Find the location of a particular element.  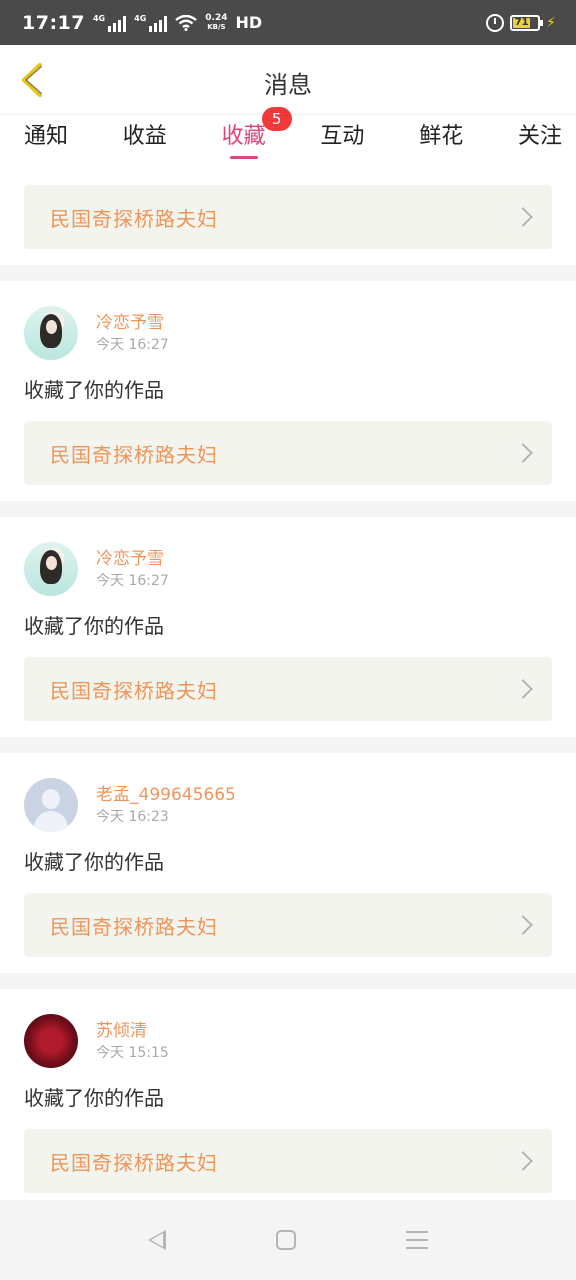

network-speed: 0.24 KB/S is located at coordinates (216, 21).